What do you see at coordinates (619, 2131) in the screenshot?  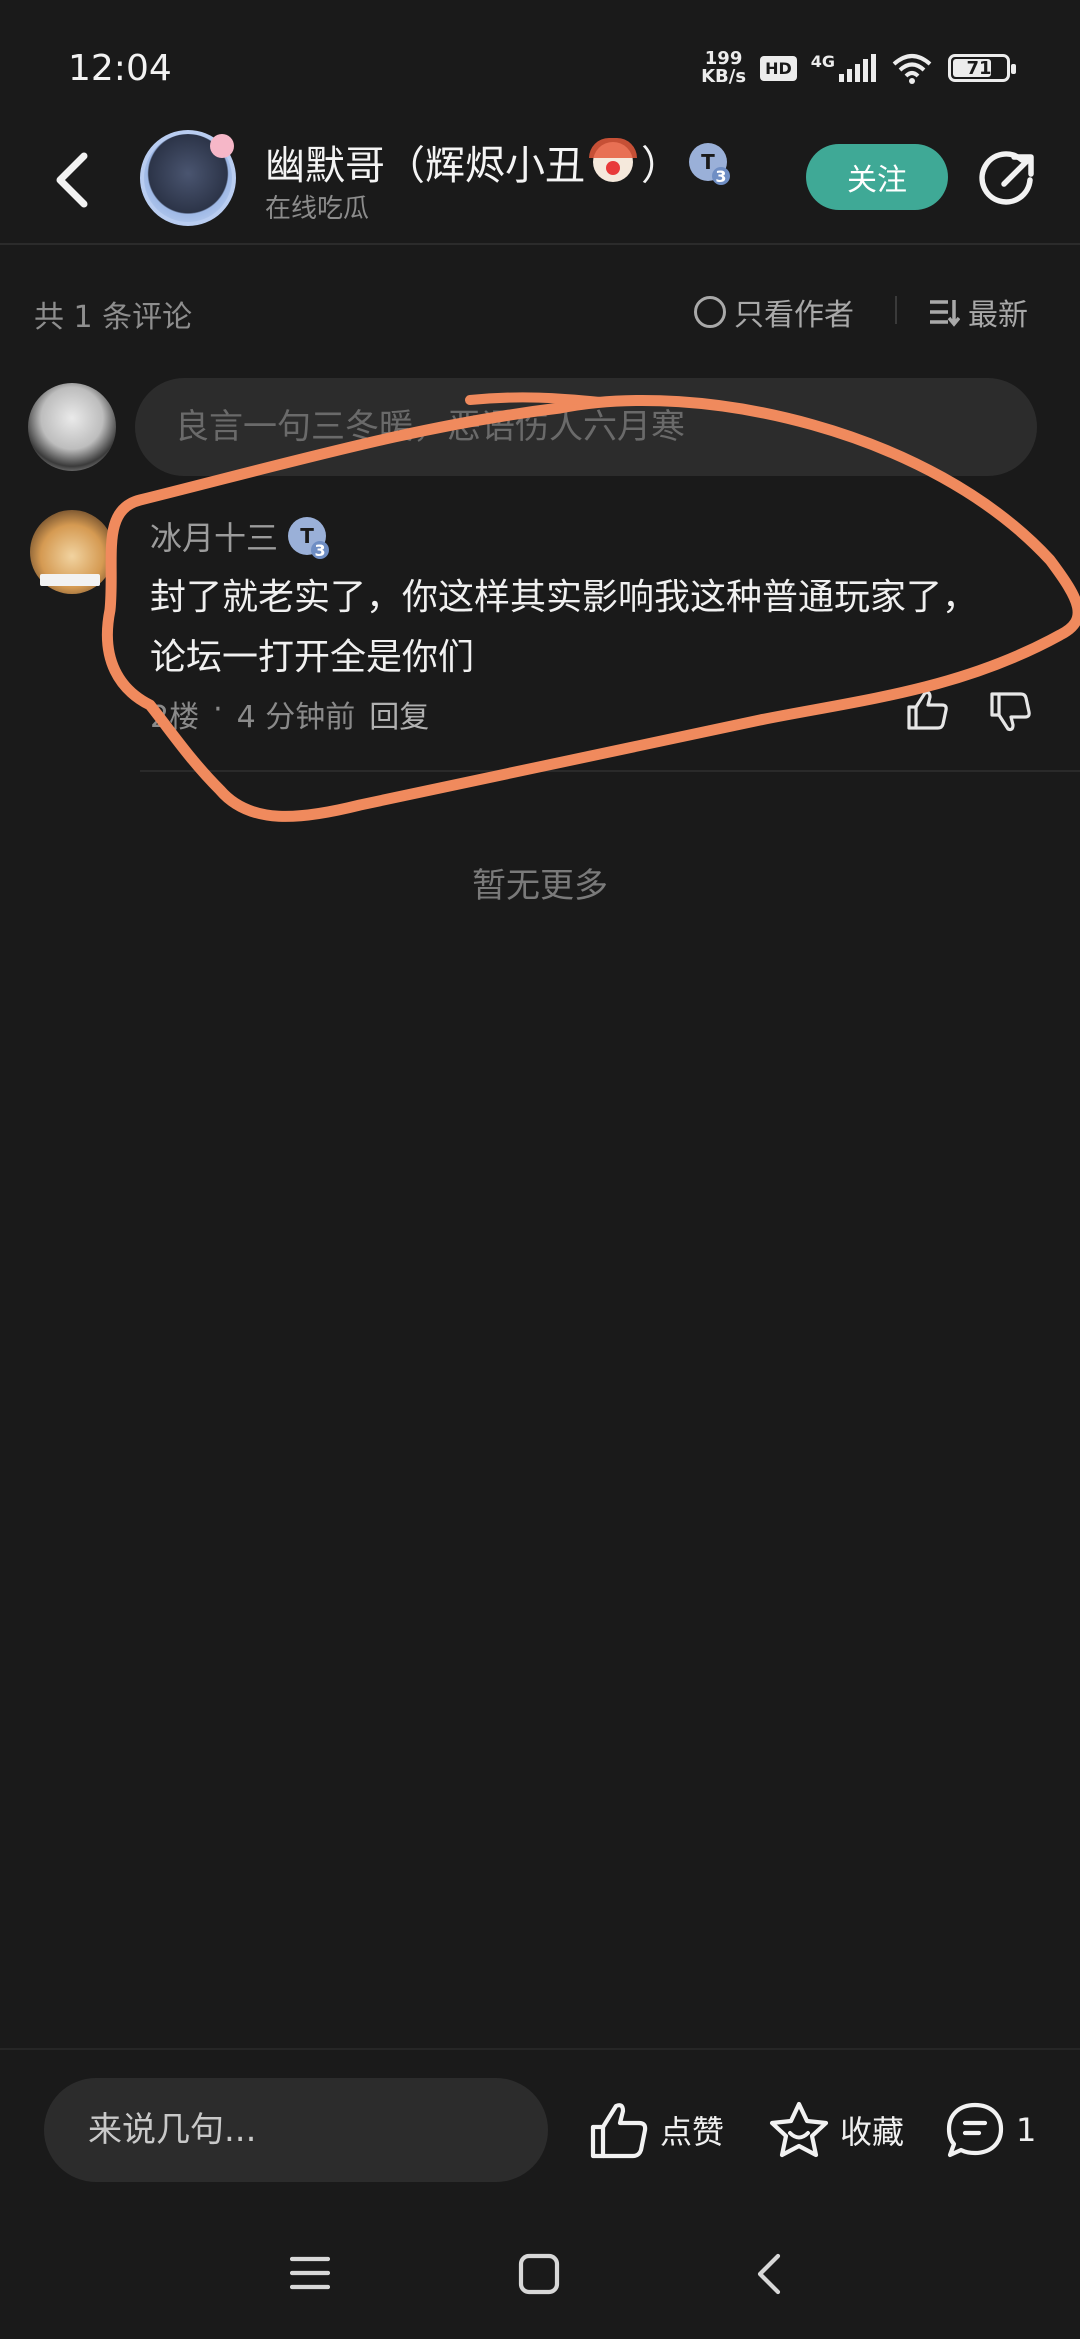 I see `like-icon` at bounding box center [619, 2131].